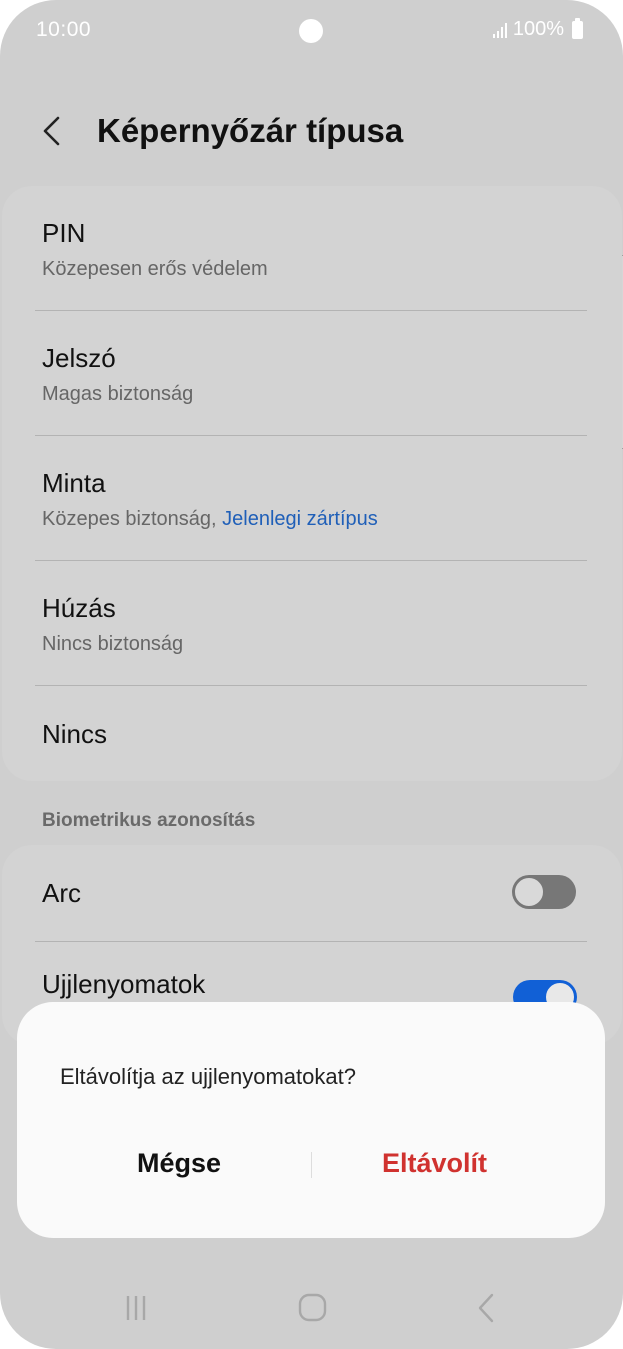  What do you see at coordinates (79, 358) in the screenshot?
I see `lock-option-title: Jelszó` at bounding box center [79, 358].